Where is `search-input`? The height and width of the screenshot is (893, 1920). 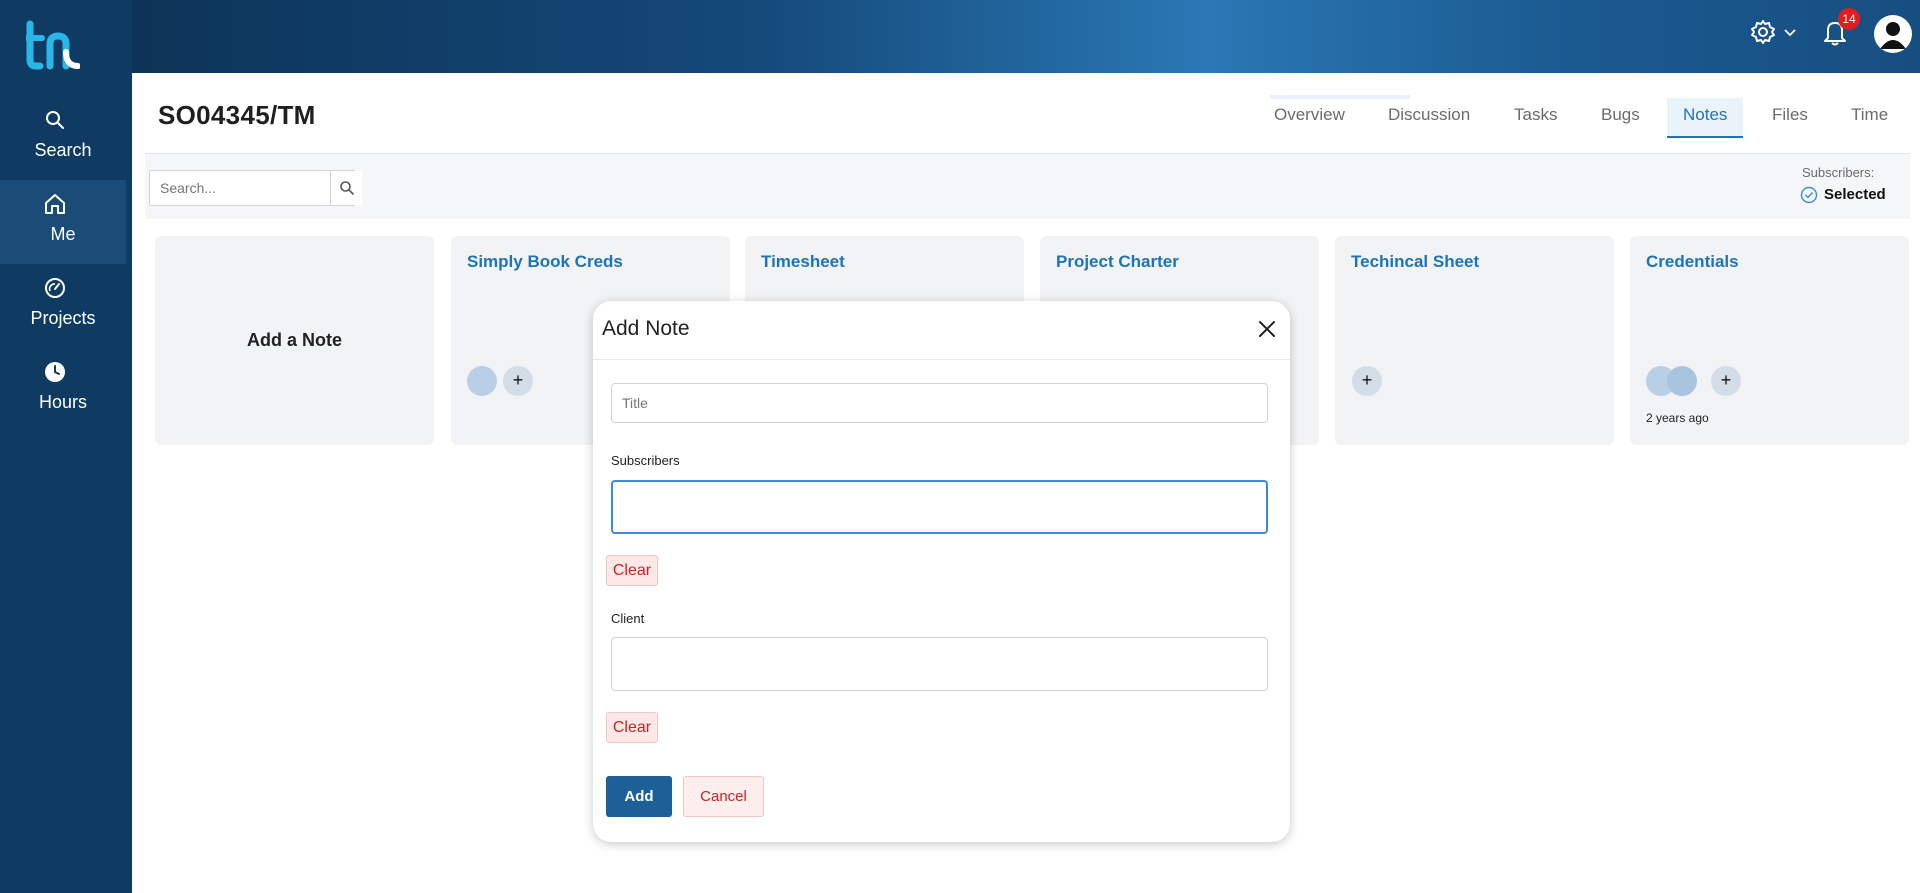
search-input is located at coordinates (240, 188).